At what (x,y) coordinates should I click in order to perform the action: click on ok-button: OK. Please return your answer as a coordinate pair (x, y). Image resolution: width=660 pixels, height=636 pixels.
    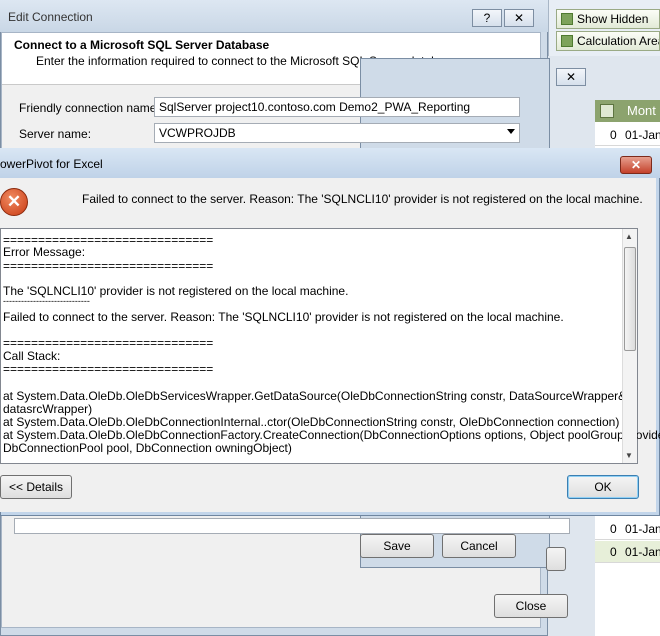
    Looking at the image, I should click on (603, 487).